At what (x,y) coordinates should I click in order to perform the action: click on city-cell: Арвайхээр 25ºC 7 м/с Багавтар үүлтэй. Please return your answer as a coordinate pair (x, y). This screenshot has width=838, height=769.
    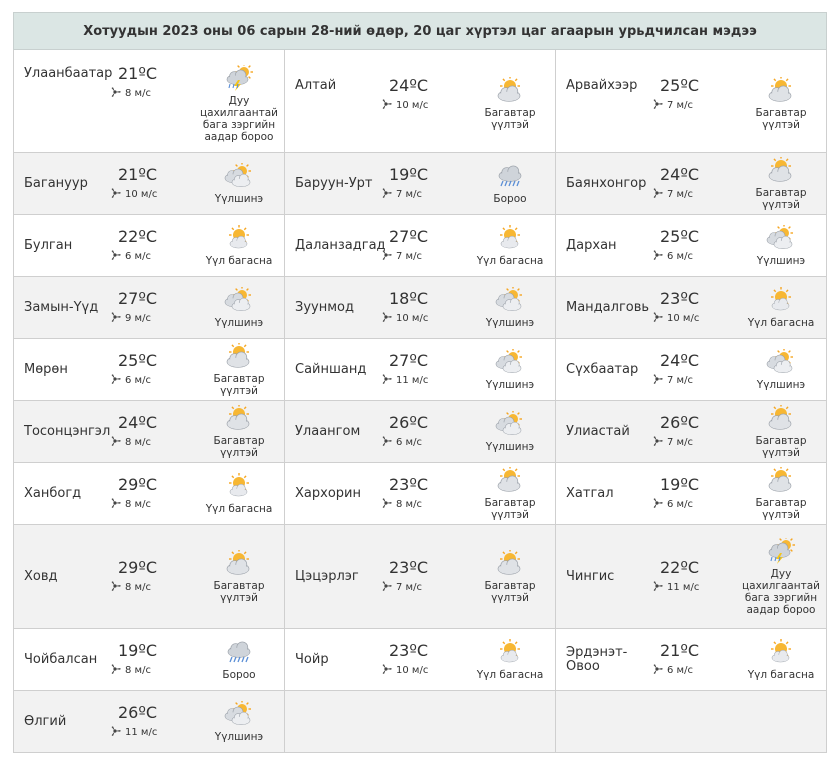
    Looking at the image, I should click on (691, 101).